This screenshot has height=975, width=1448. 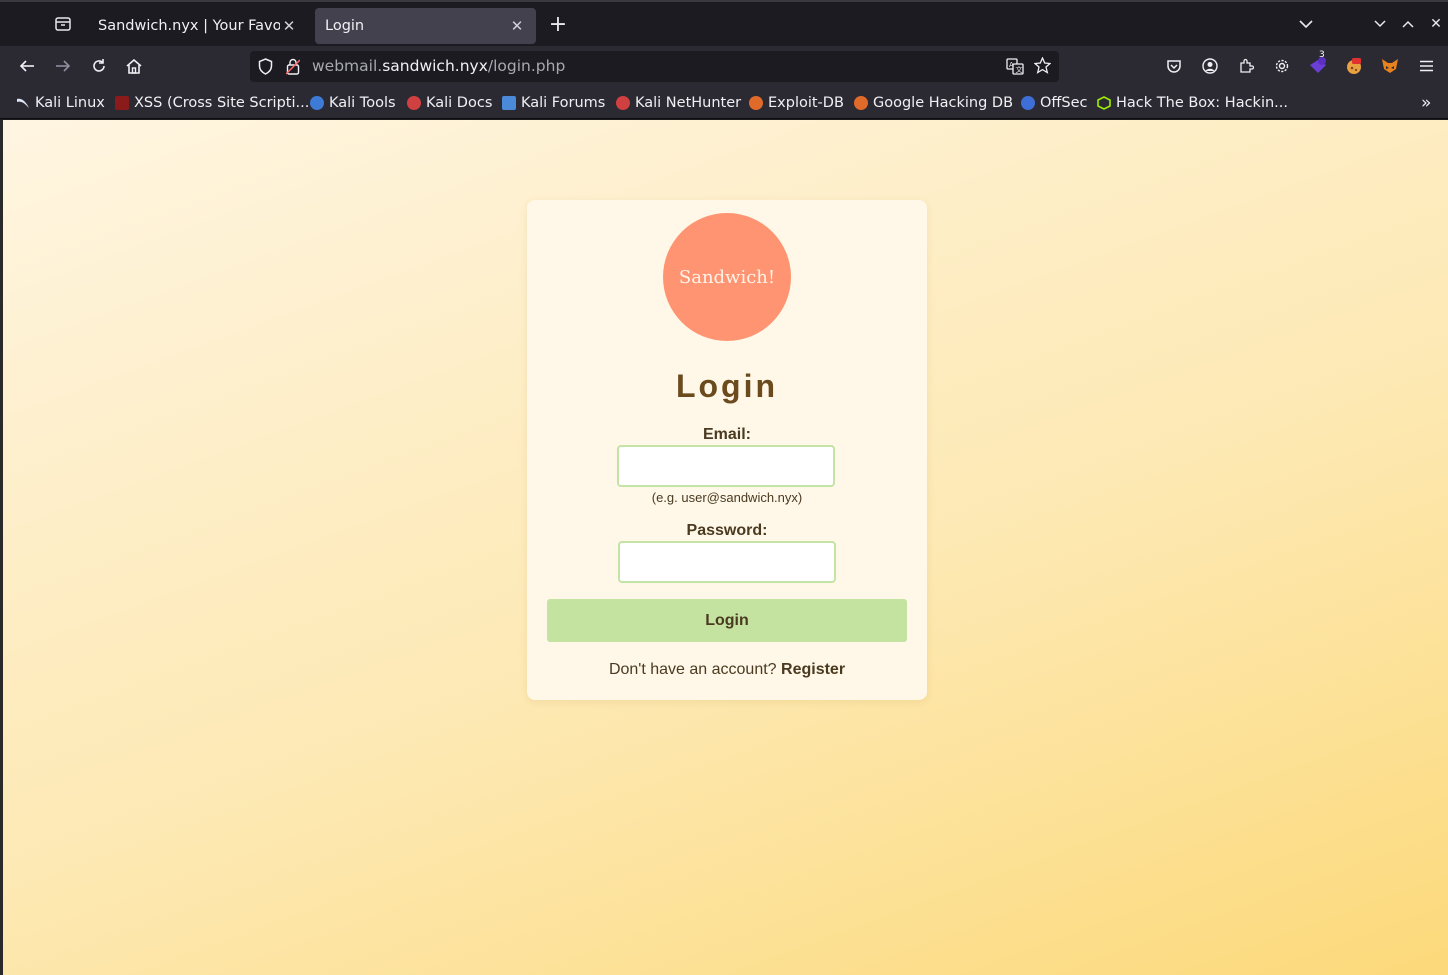 What do you see at coordinates (345, 26) in the screenshot?
I see `tab-title: Login` at bounding box center [345, 26].